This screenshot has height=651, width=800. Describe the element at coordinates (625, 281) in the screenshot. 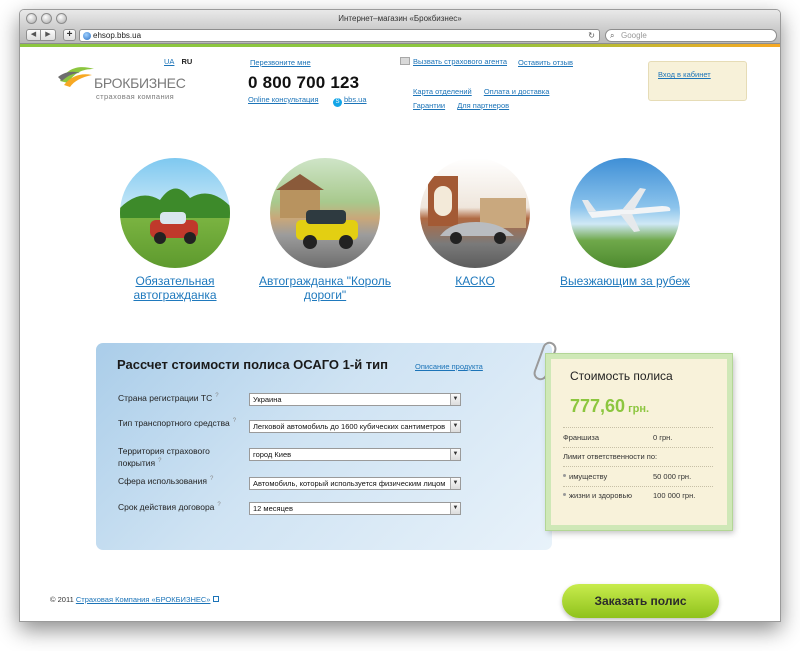

I see `category-label: Выезжающим за рубеж` at that location.